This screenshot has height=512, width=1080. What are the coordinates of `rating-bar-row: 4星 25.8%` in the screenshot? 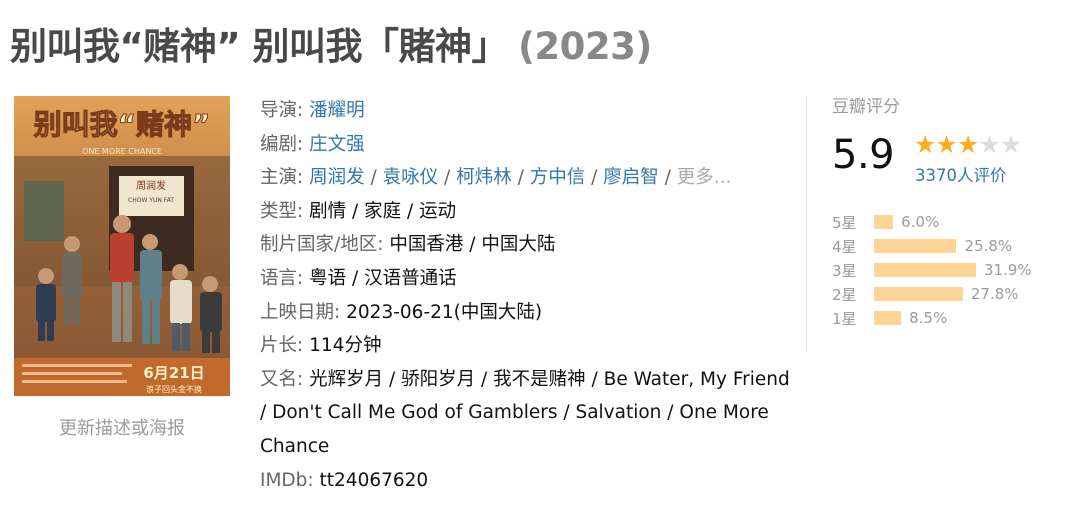 It's located at (932, 246).